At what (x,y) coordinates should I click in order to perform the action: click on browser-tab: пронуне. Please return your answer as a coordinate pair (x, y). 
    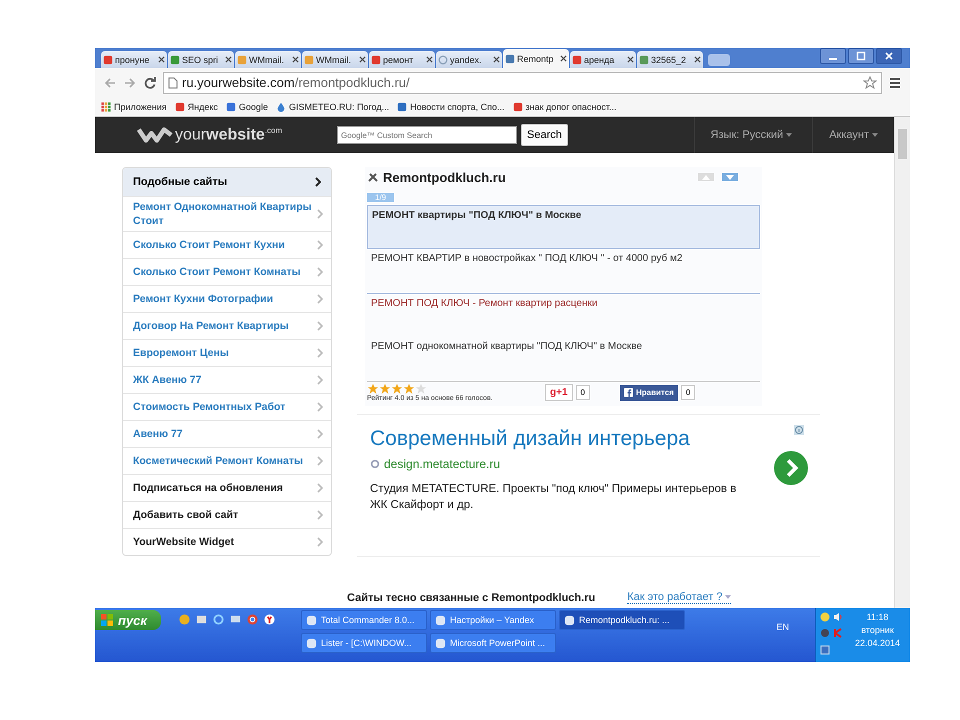
    Looking at the image, I should click on (134, 59).